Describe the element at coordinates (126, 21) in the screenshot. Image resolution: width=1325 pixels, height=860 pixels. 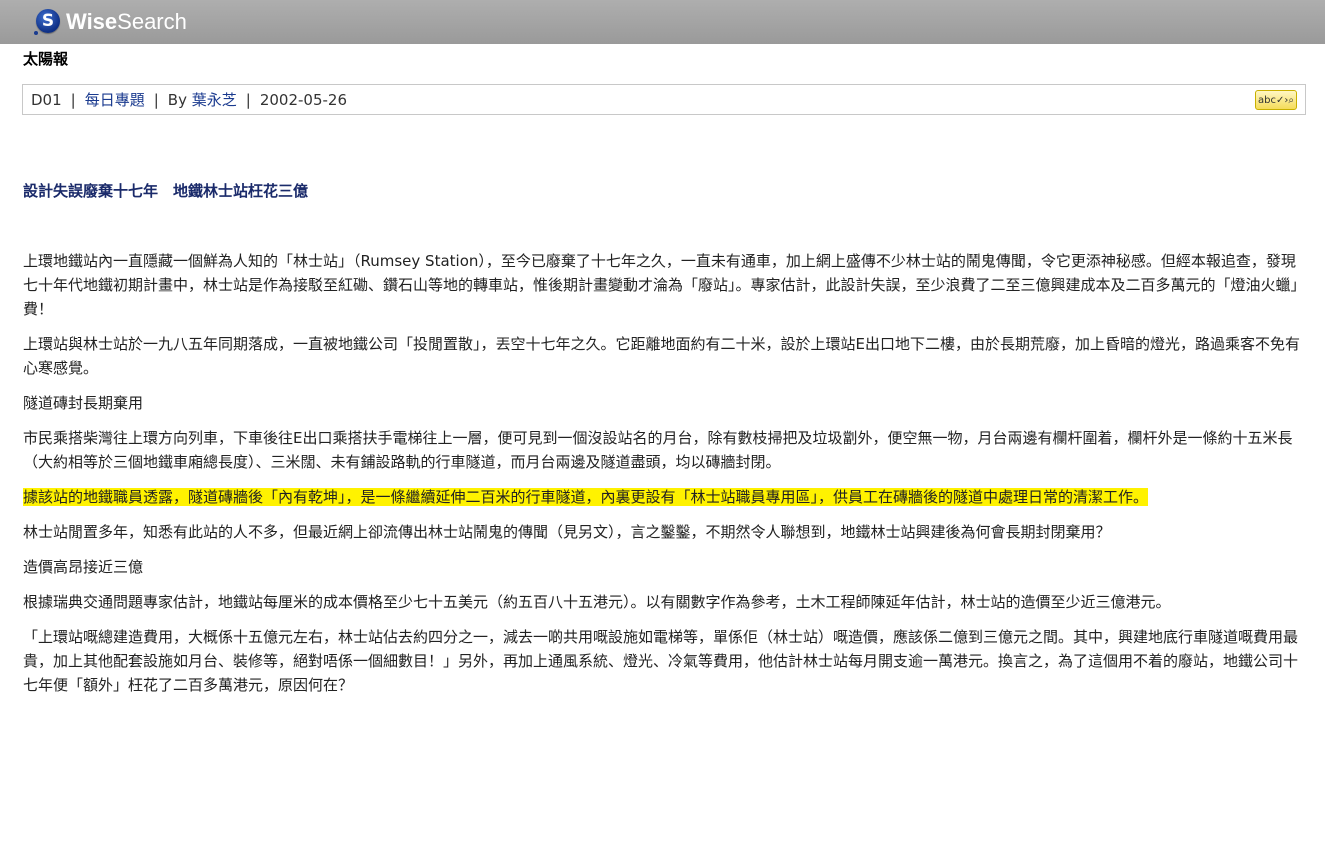
I see `logo-text: WiseSearch` at that location.